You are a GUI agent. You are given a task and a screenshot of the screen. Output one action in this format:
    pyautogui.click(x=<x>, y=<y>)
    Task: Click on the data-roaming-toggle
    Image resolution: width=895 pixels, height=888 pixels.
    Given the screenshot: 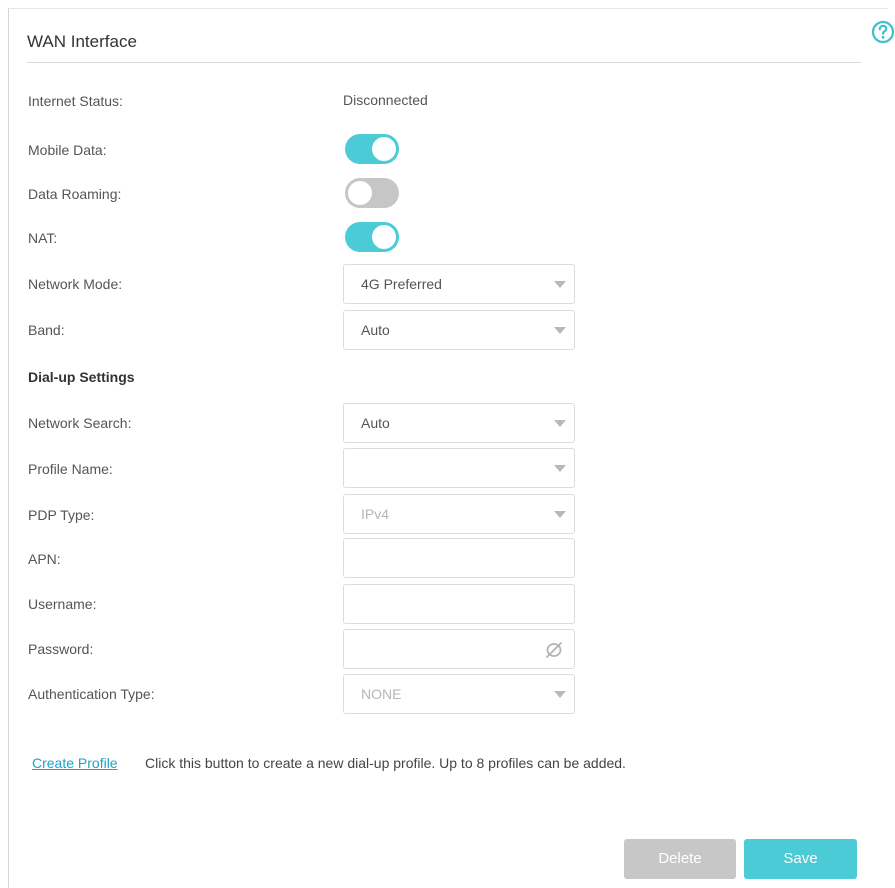 What is the action you would take?
    pyautogui.click(x=372, y=193)
    